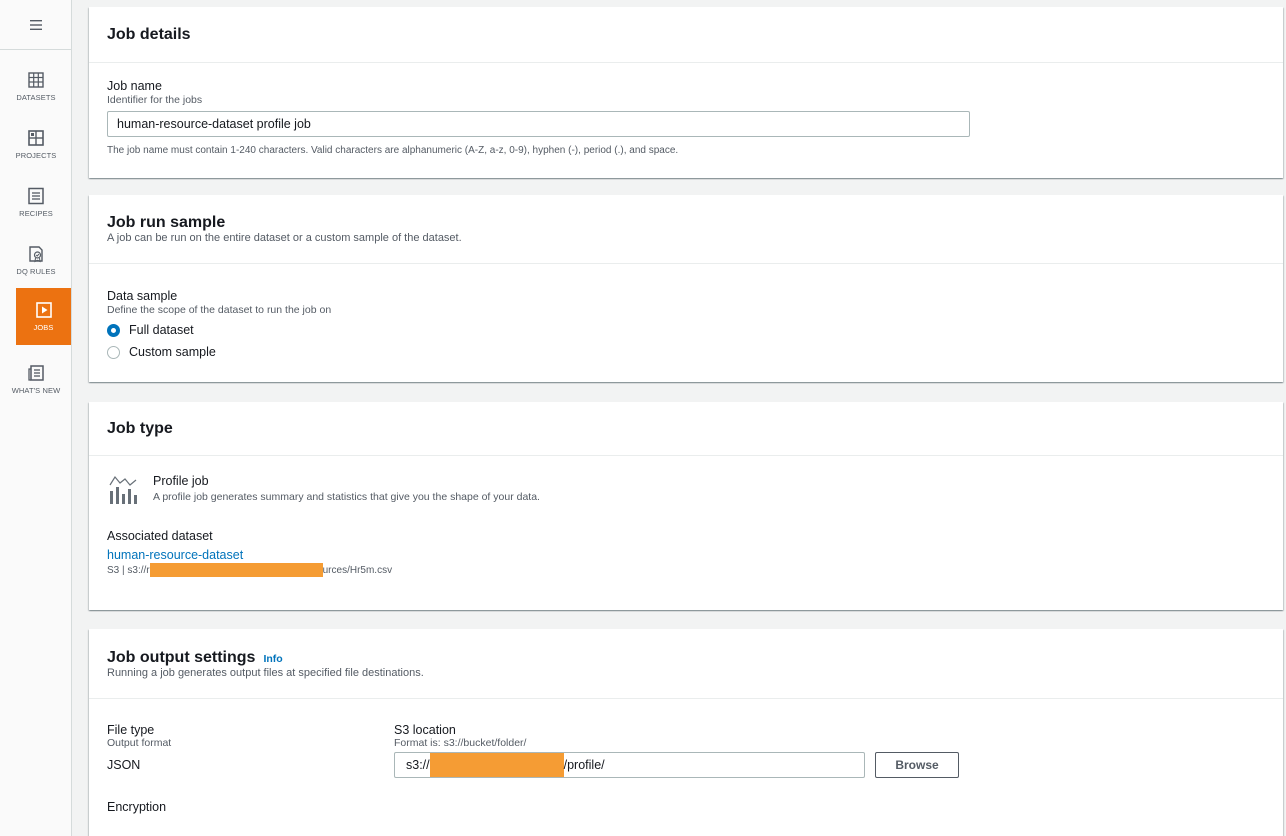  Describe the element at coordinates (131, 730) in the screenshot. I see `file-type-label: File type` at that location.